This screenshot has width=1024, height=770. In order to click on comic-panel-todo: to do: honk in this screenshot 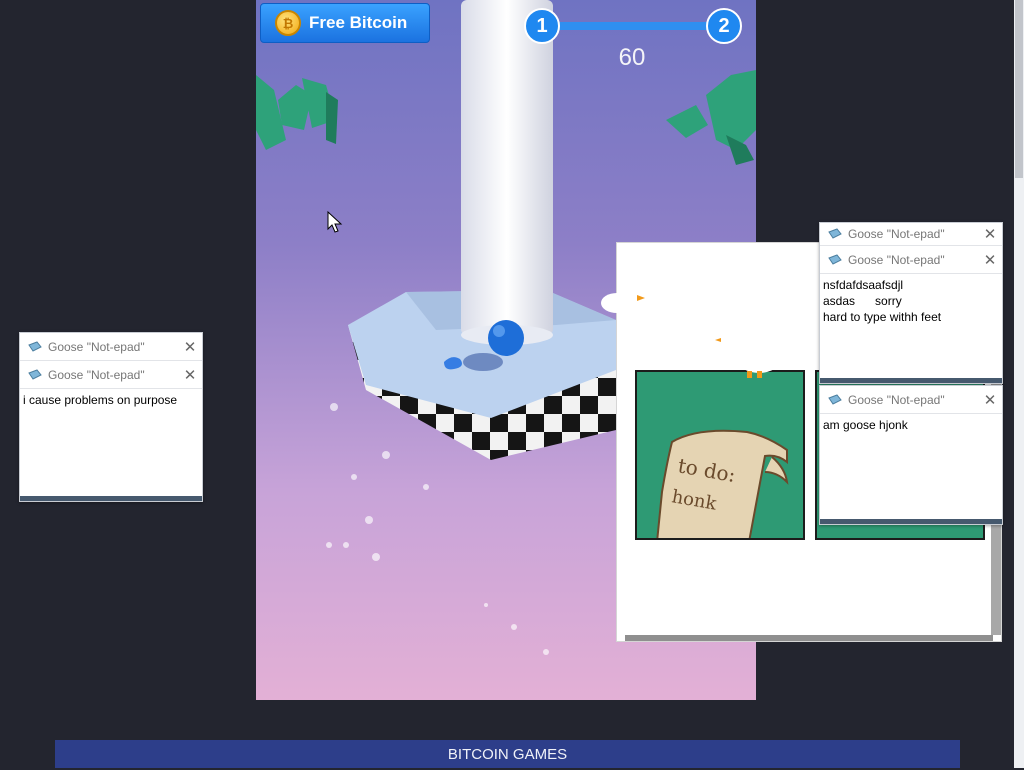, I will do `click(720, 455)`.